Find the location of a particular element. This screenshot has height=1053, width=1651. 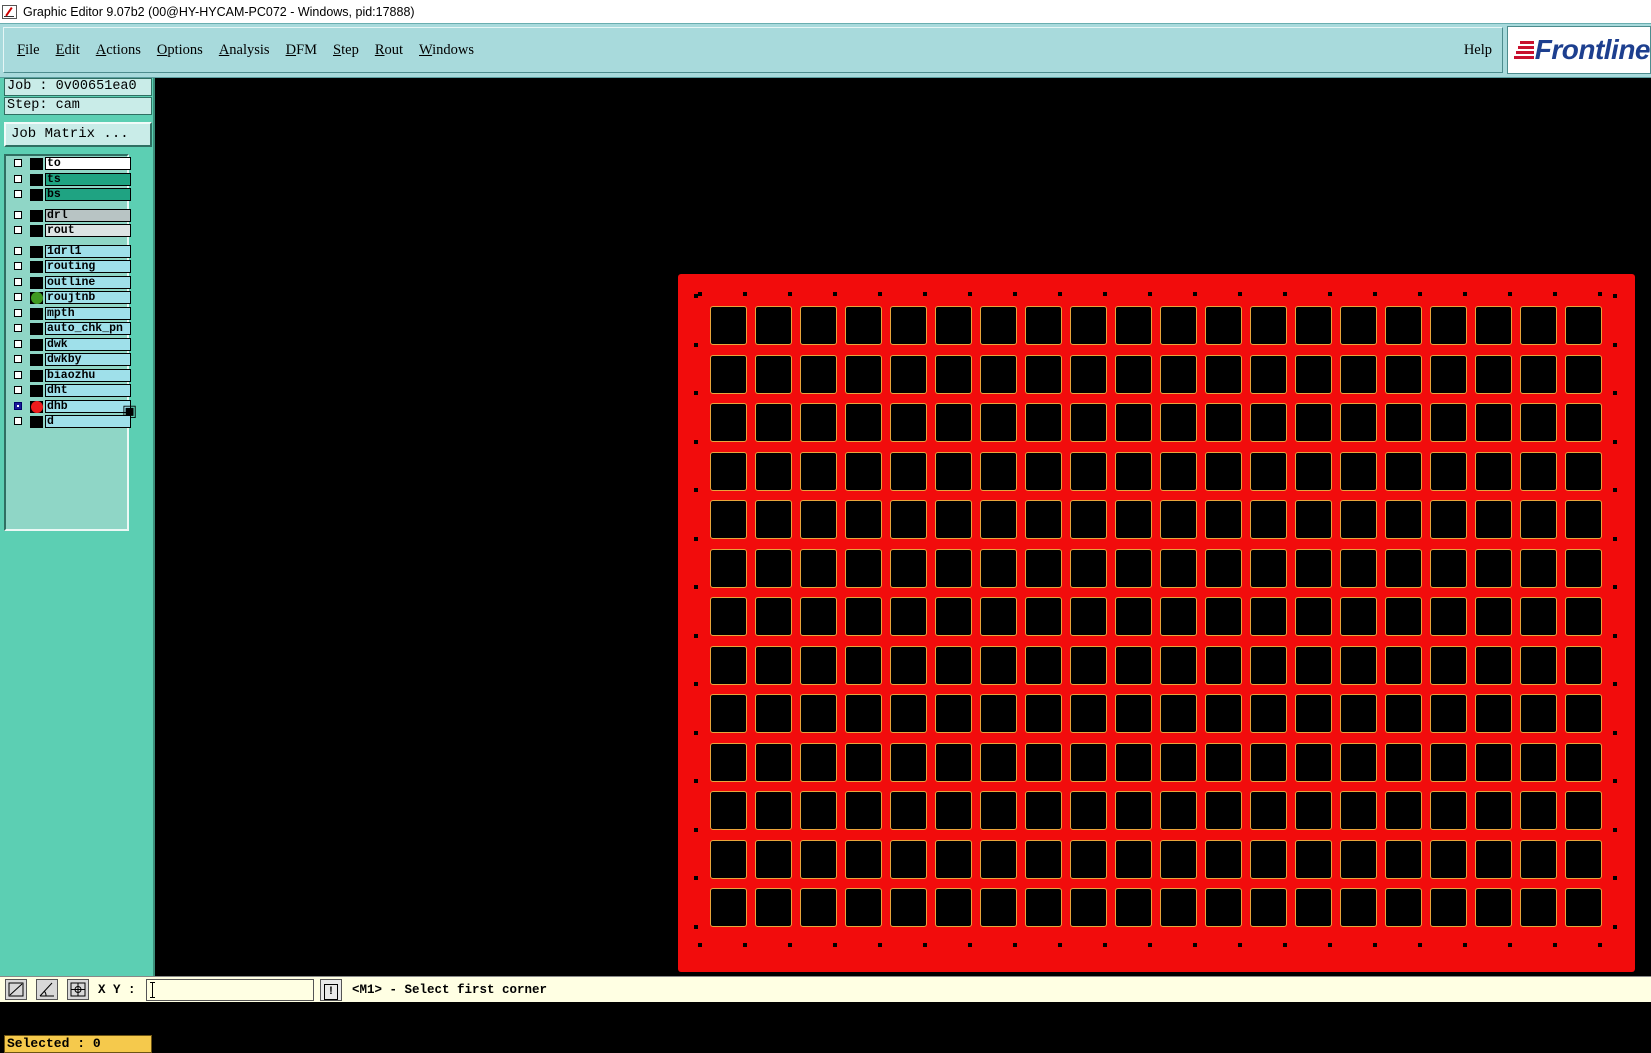

layer-row-routing: routing is located at coordinates (70, 267).